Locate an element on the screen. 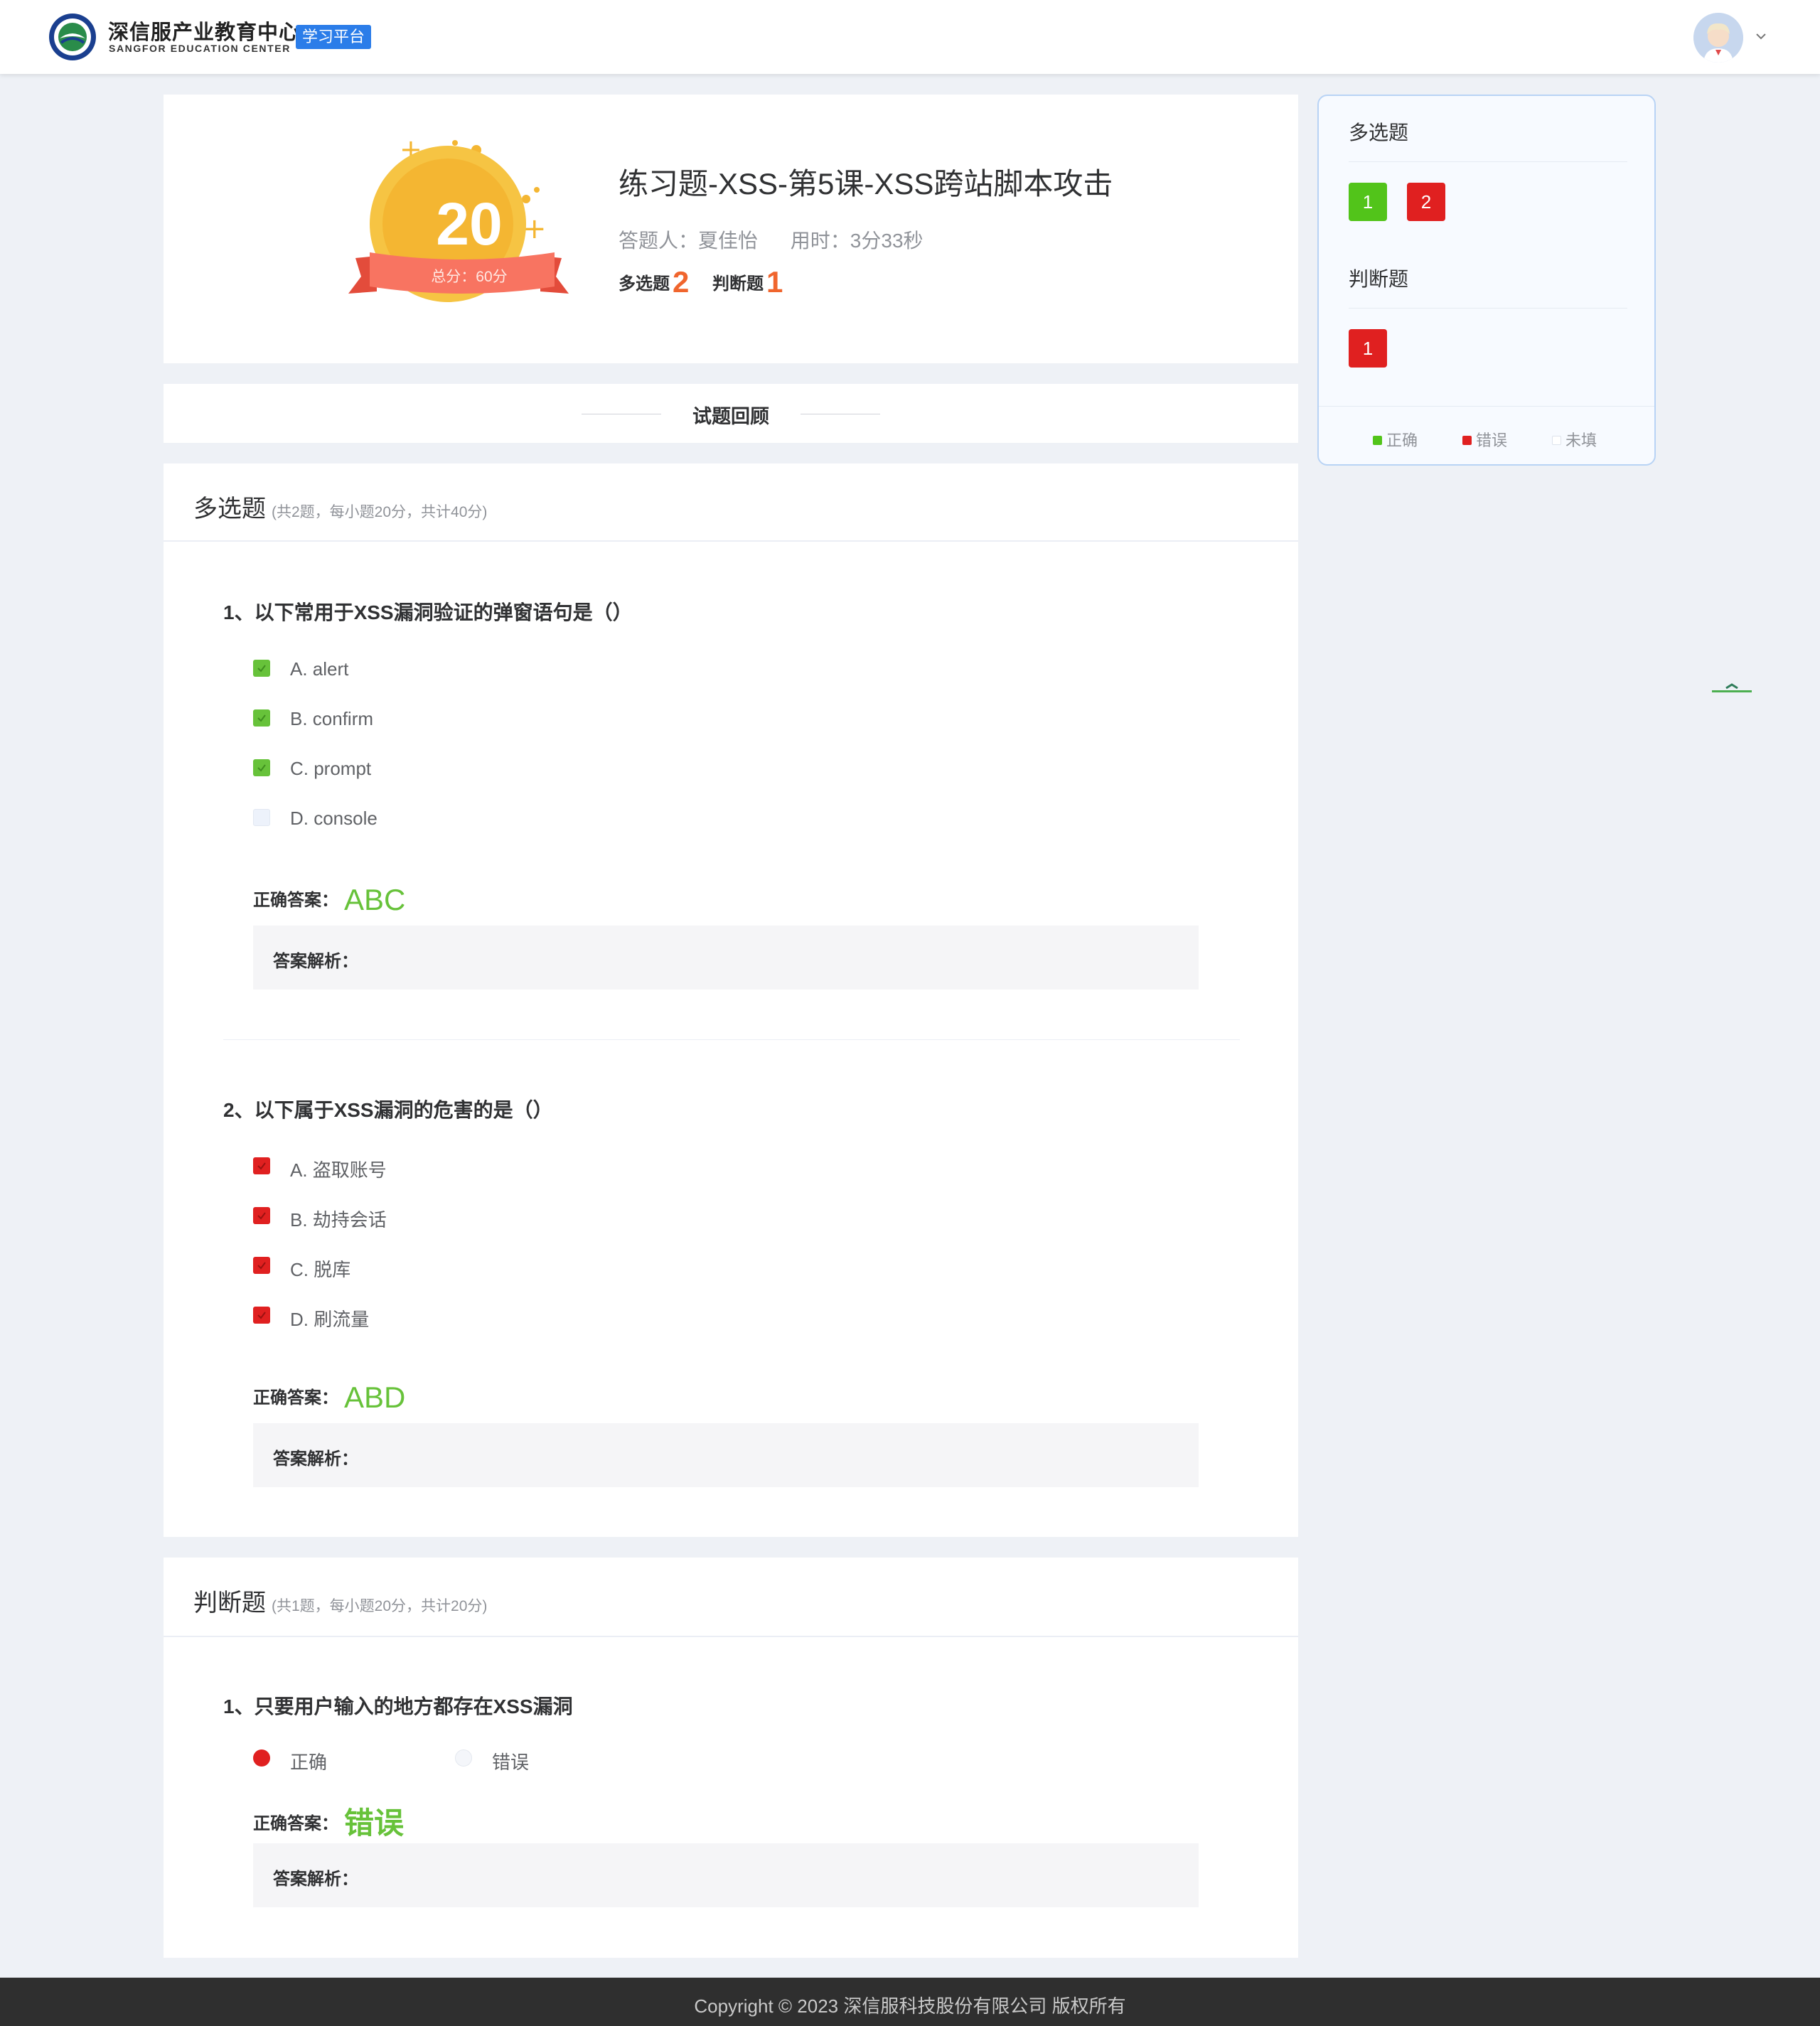  top-header: 深信服产业教育中心 SANGFOR EDUCATION CENTER 学习平台 is located at coordinates (910, 37).